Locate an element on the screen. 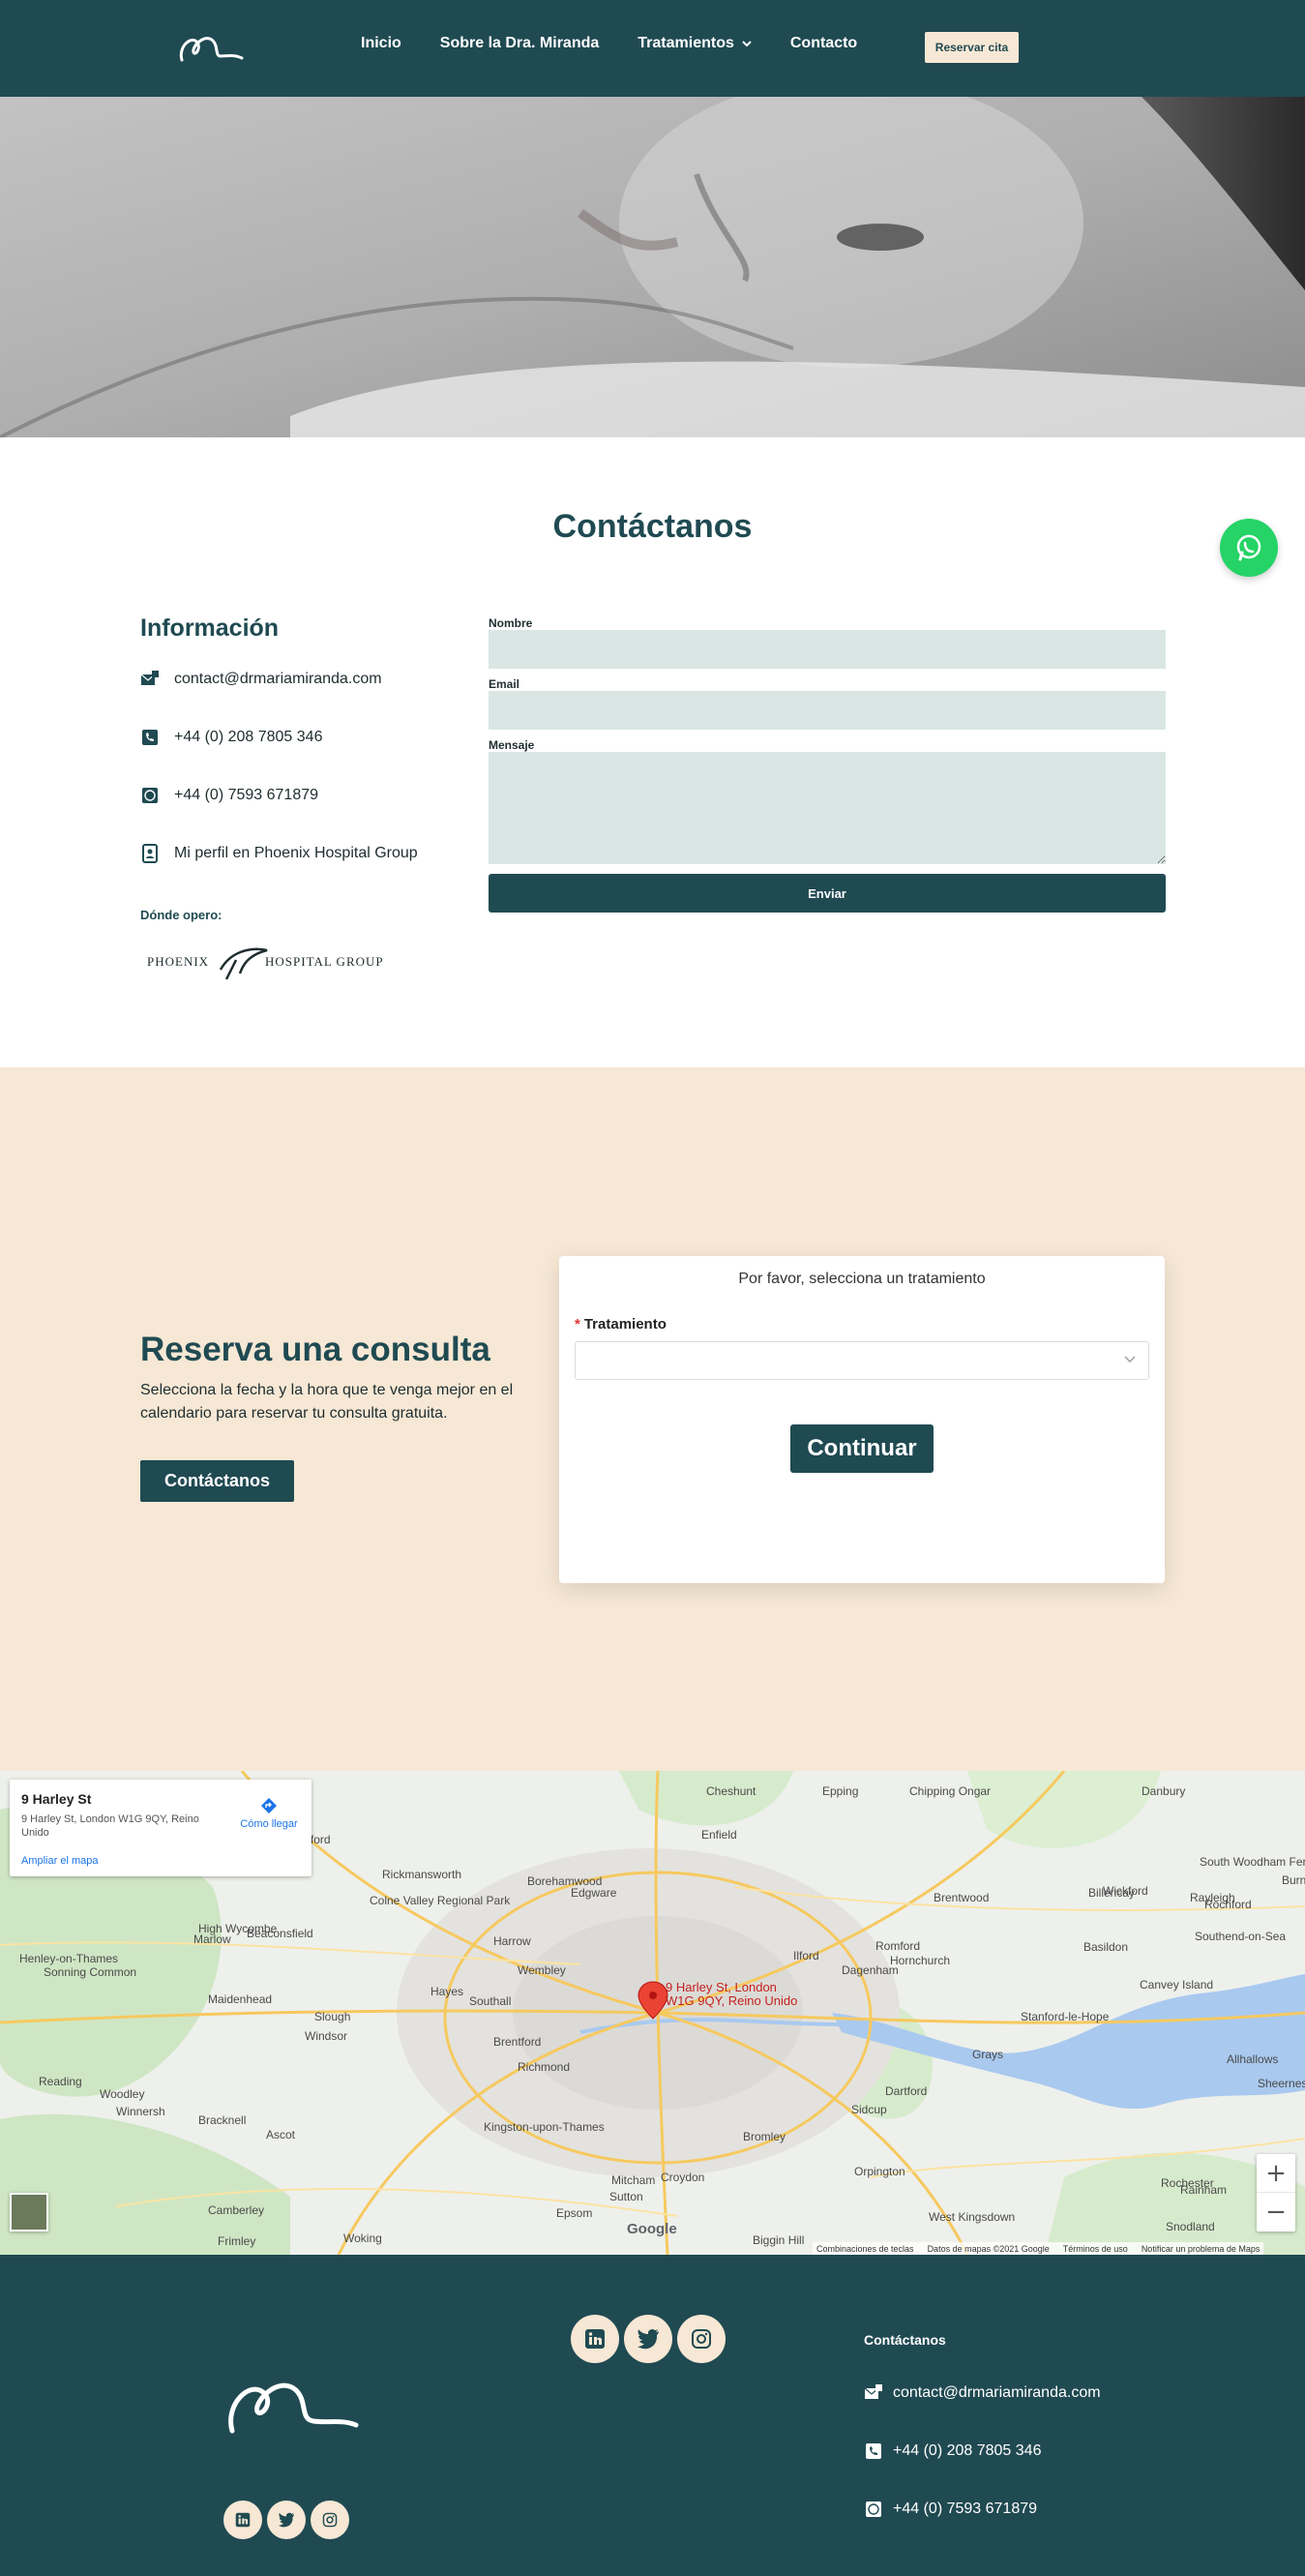  booking-title: Reserva una consulta is located at coordinates (315, 1349).